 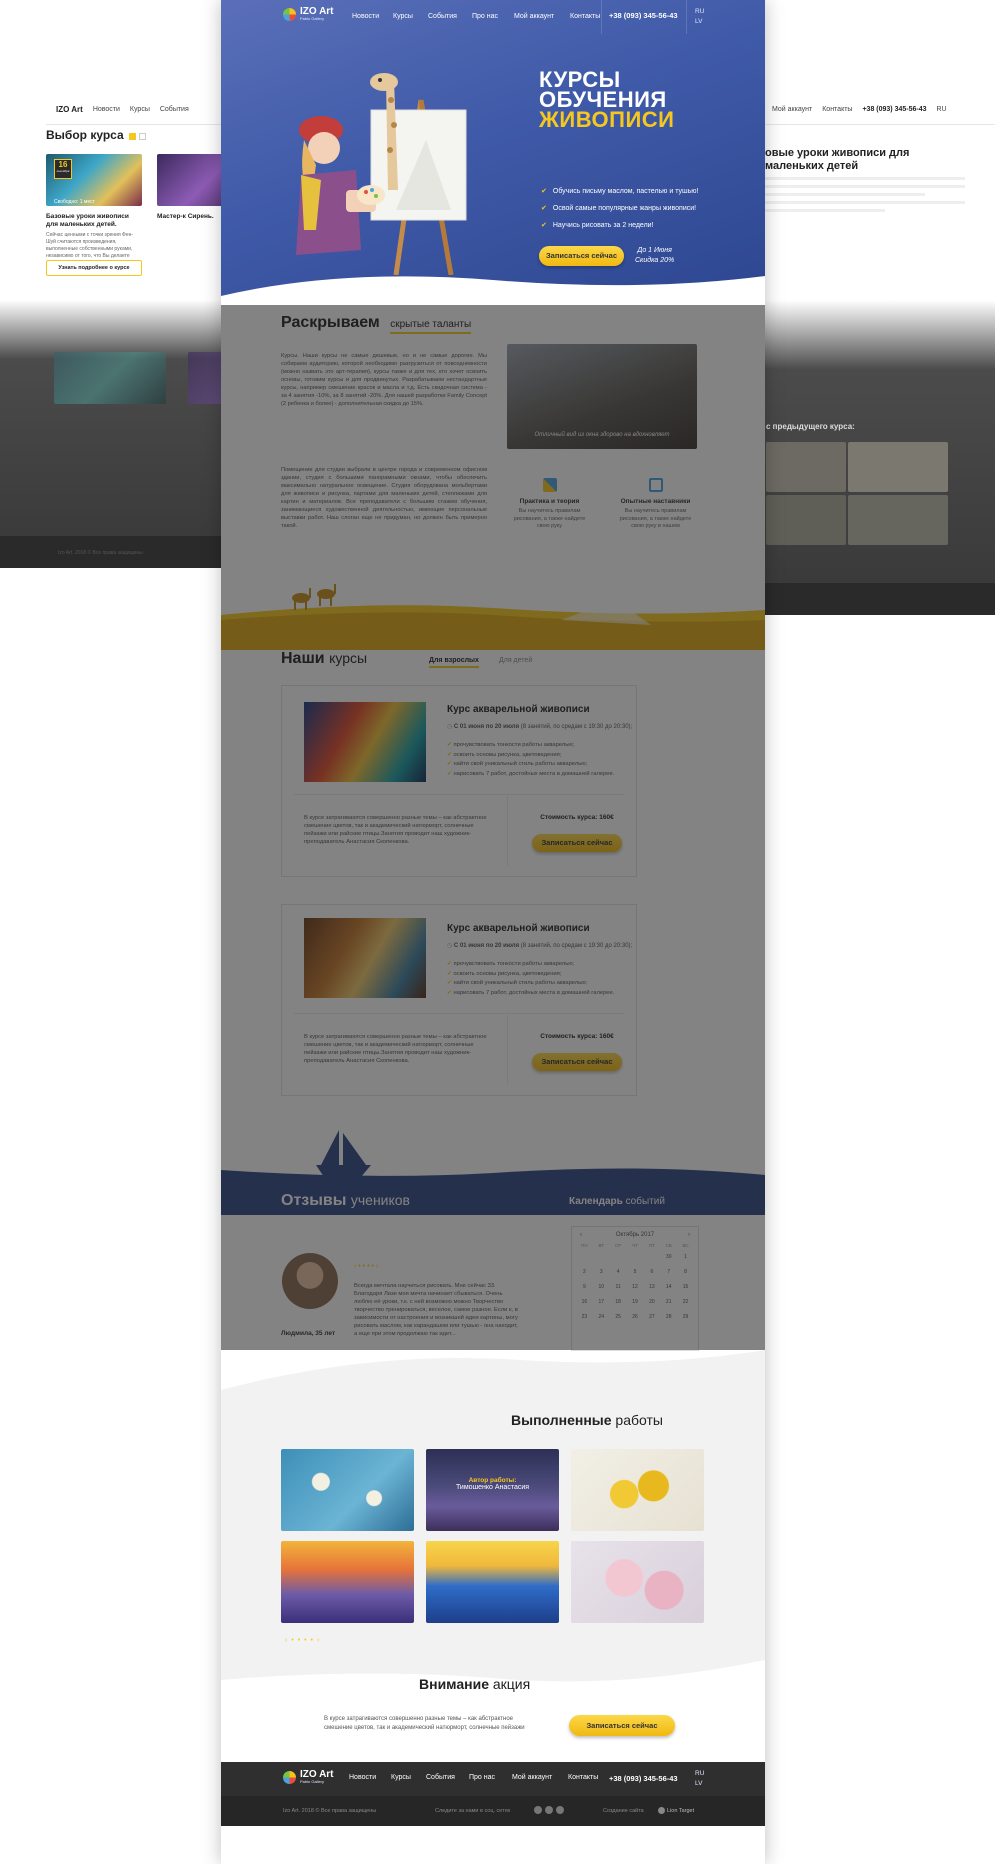 What do you see at coordinates (482, 1777) in the screenshot?
I see `footer-nav-about: Про нас` at bounding box center [482, 1777].